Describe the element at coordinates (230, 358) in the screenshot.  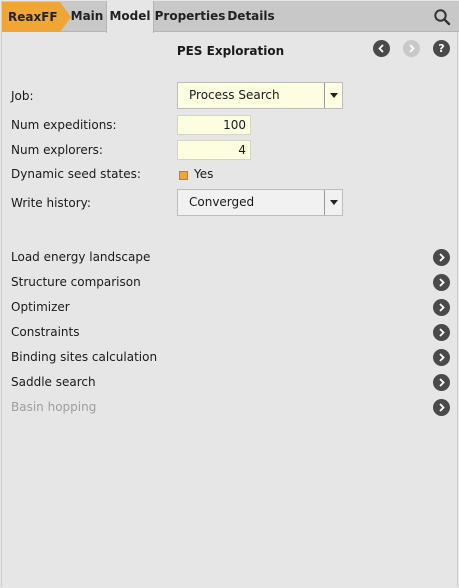
I see `panel-binding-sites-calculation: Binding sites calculation` at that location.